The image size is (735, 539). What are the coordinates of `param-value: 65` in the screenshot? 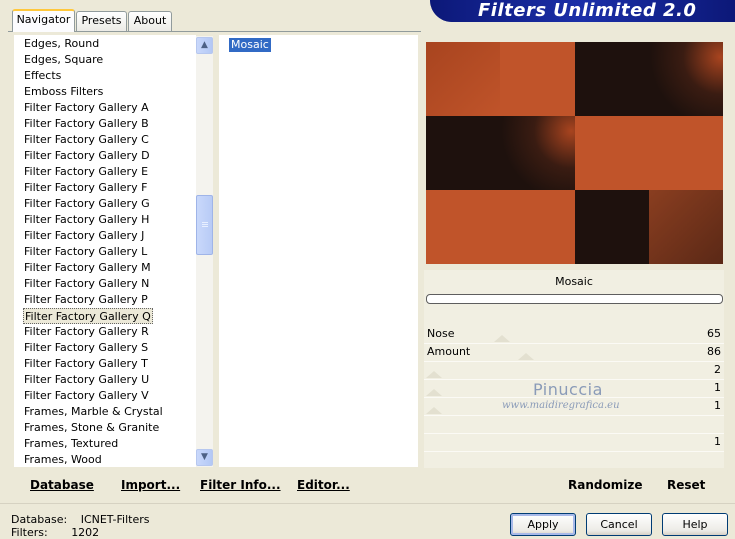 It's located at (714, 333).